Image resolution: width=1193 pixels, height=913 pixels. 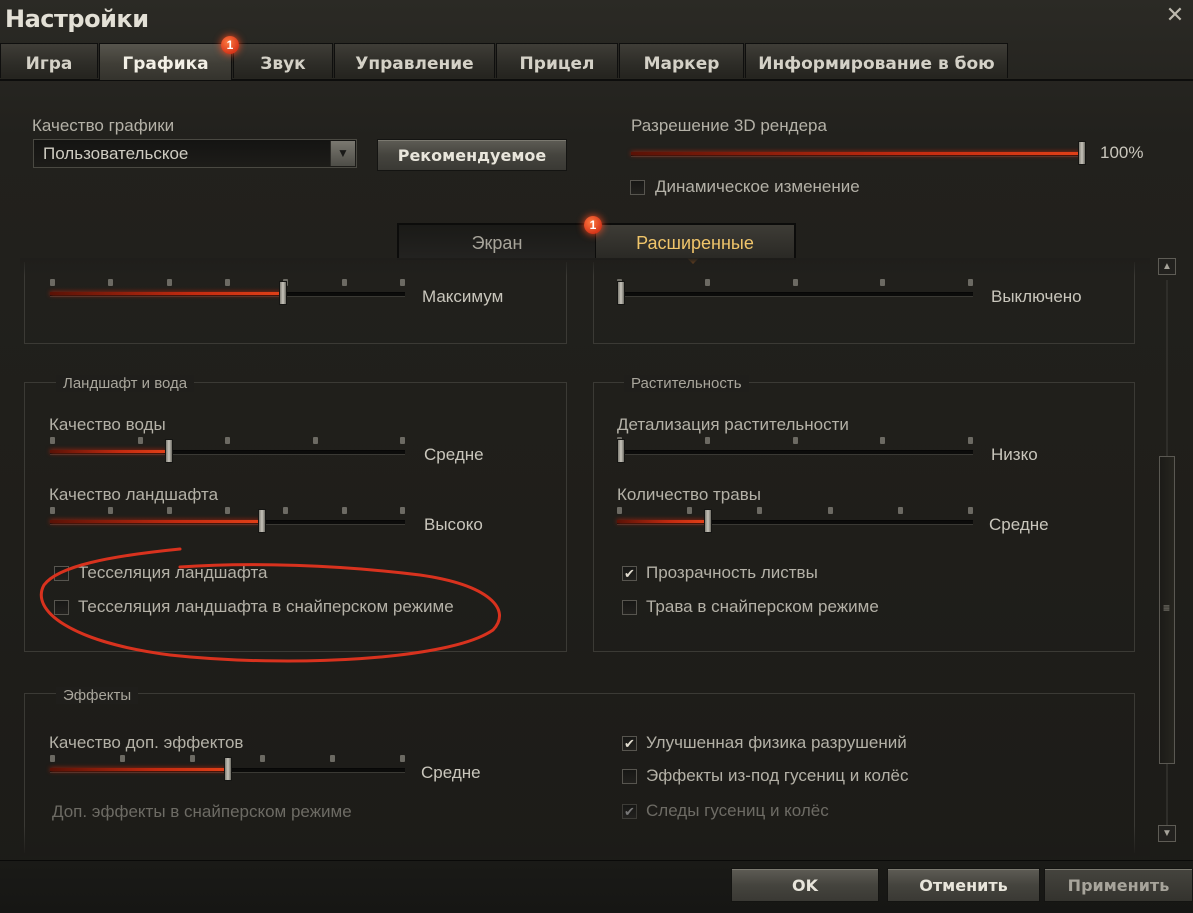 I want to click on foliage-transparency-checkbox: ✔, so click(x=629, y=573).